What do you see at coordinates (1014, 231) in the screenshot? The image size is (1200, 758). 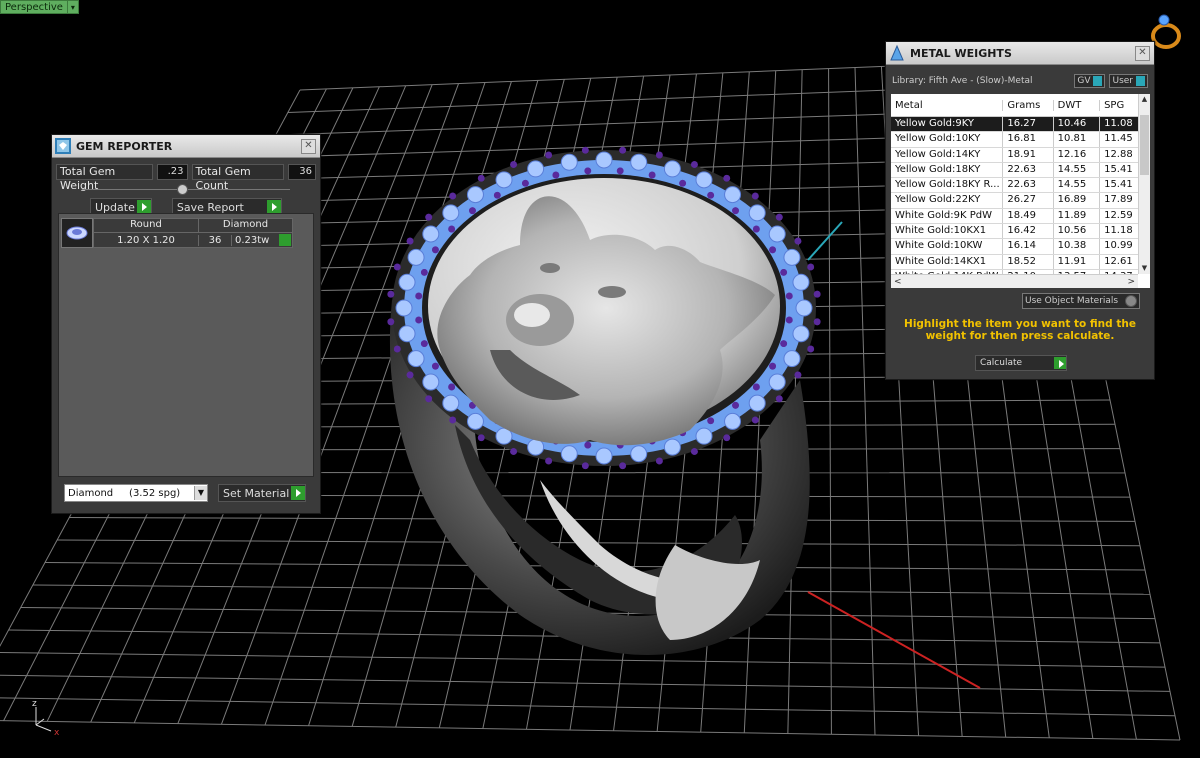 I see `table-row: White Gold:10KX116.4210.5611.18` at bounding box center [1014, 231].